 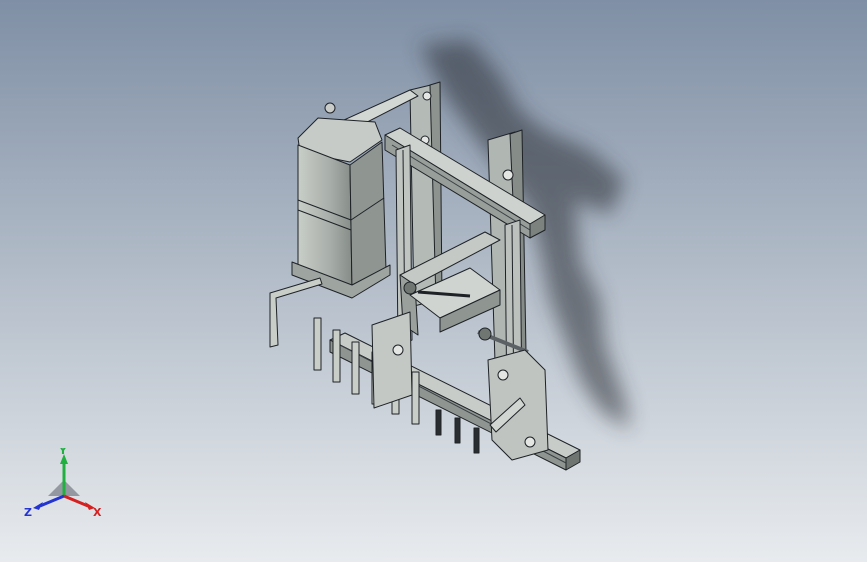 What do you see at coordinates (97, 512) in the screenshot?
I see `x-axis-label: X` at bounding box center [97, 512].